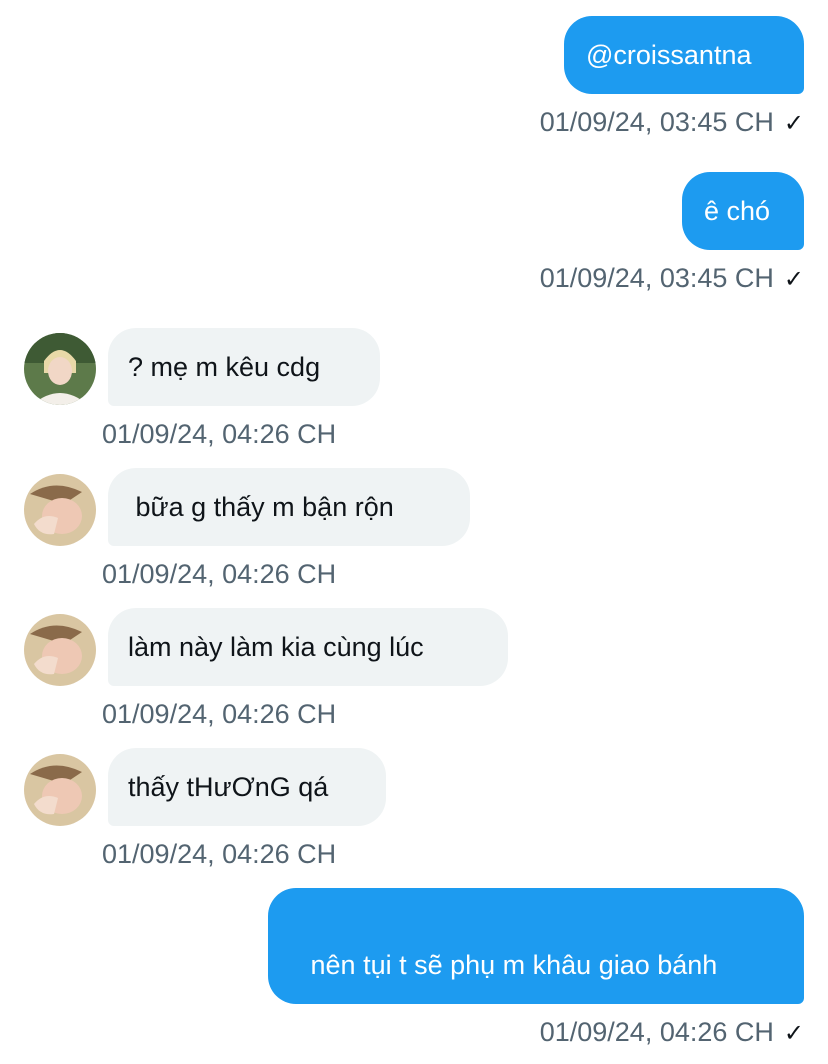 The height and width of the screenshot is (1064, 828). I want to click on message-text: làm này làm kia cùng lúc, so click(276, 647).